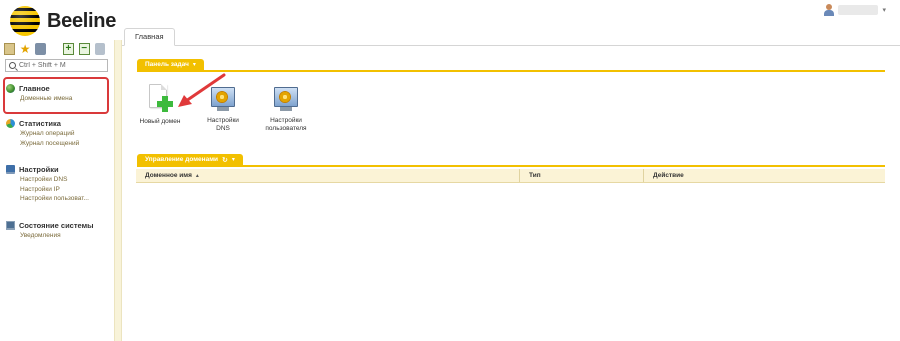  I want to click on column-label: Доменное имя, so click(168, 175).